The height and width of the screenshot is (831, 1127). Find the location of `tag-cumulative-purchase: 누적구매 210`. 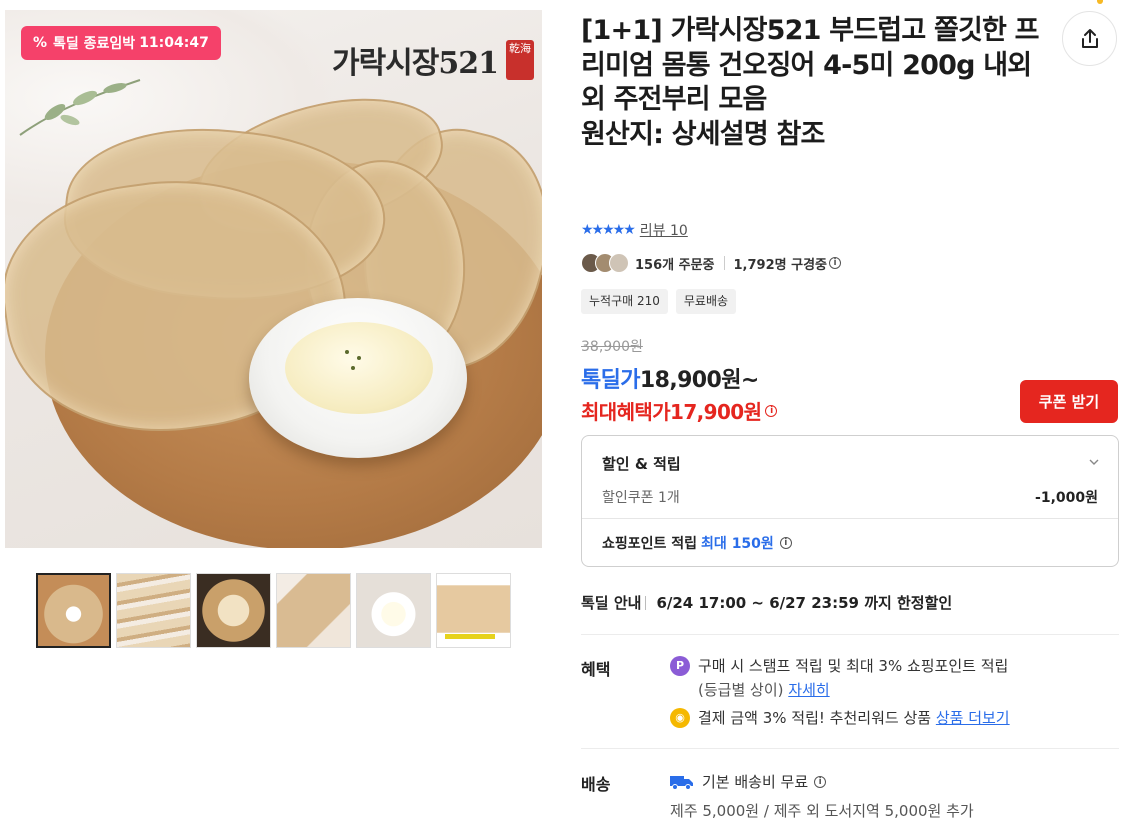

tag-cumulative-purchase: 누적구매 210 is located at coordinates (624, 301).